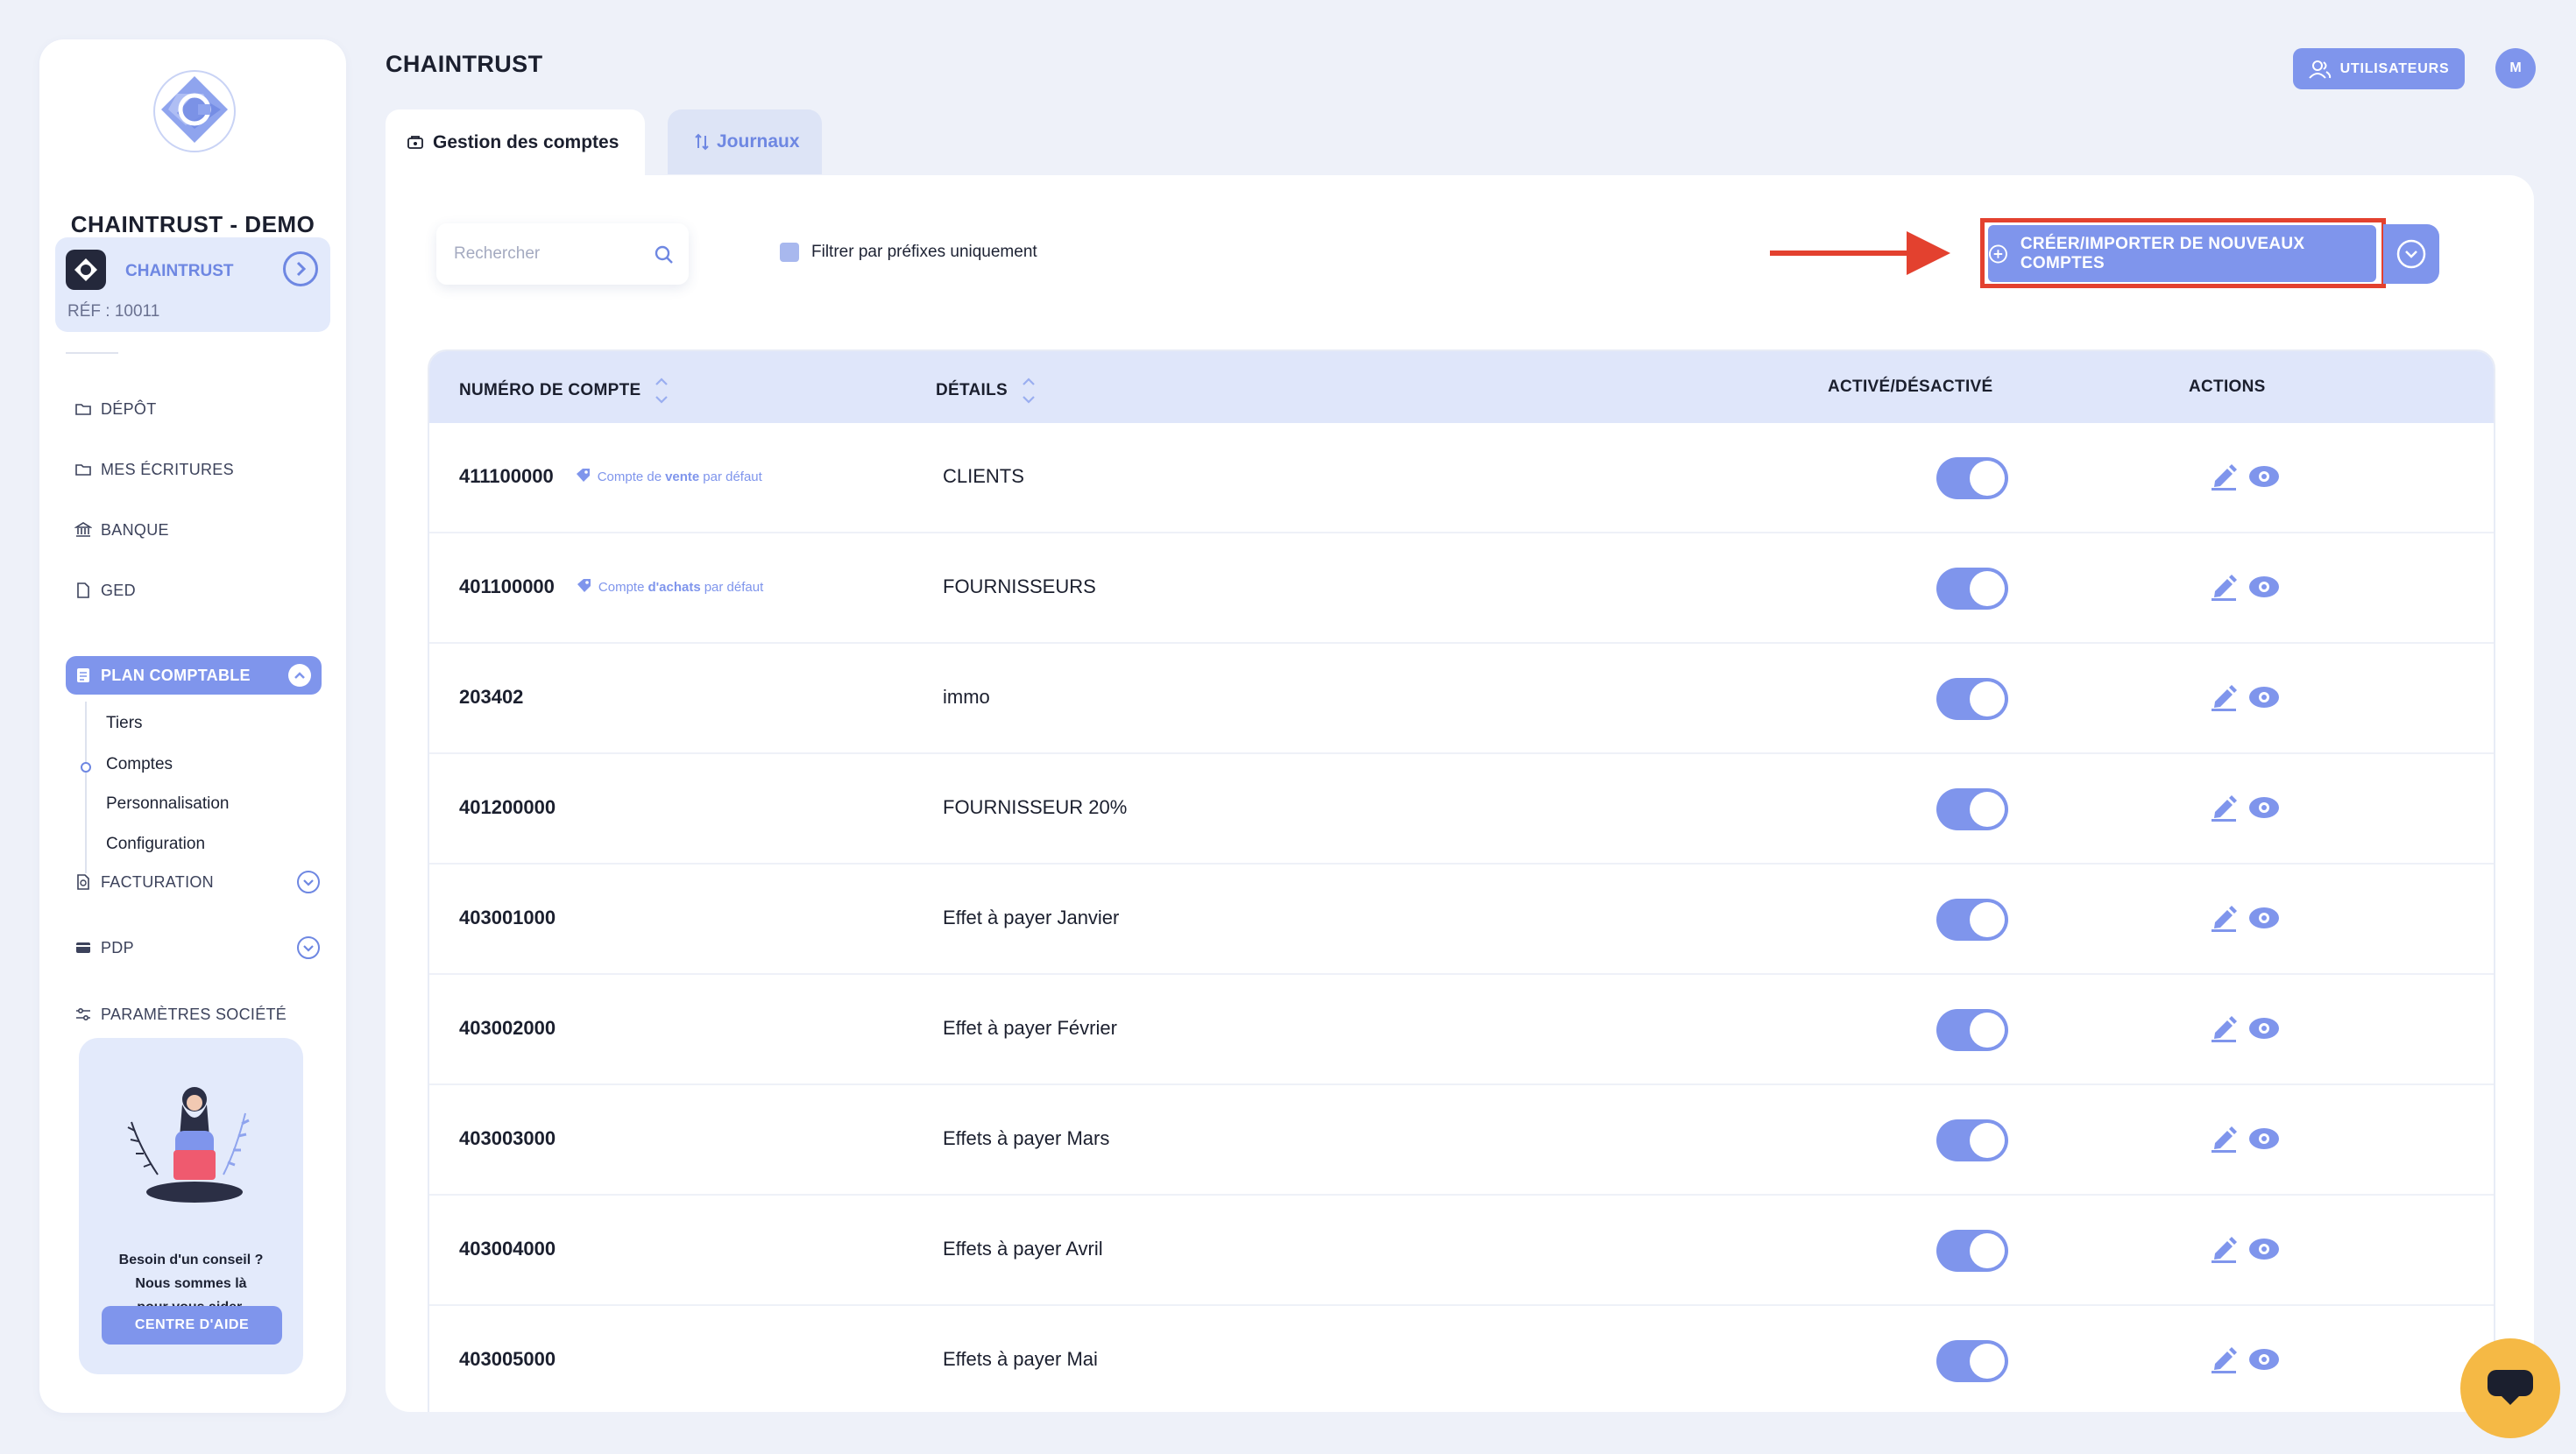 This screenshot has height=1454, width=2576. I want to click on table-row: 403004000 Effets à payer Avril, so click(1461, 1251).